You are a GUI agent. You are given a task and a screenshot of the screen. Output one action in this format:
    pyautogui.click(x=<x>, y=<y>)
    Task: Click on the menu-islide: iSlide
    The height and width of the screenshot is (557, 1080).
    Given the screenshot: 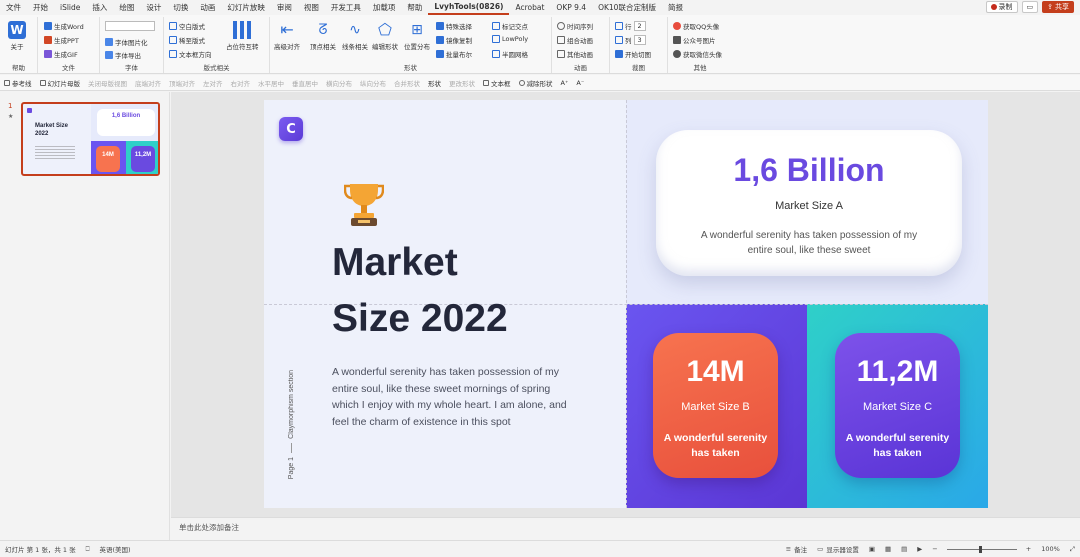 What is the action you would take?
    pyautogui.click(x=70, y=7)
    